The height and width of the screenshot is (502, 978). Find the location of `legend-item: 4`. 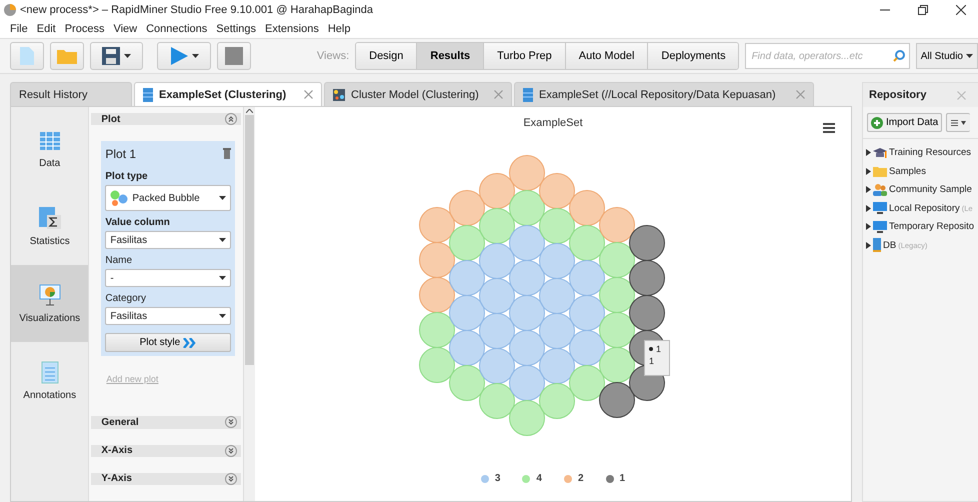

legend-item: 4 is located at coordinates (532, 478).